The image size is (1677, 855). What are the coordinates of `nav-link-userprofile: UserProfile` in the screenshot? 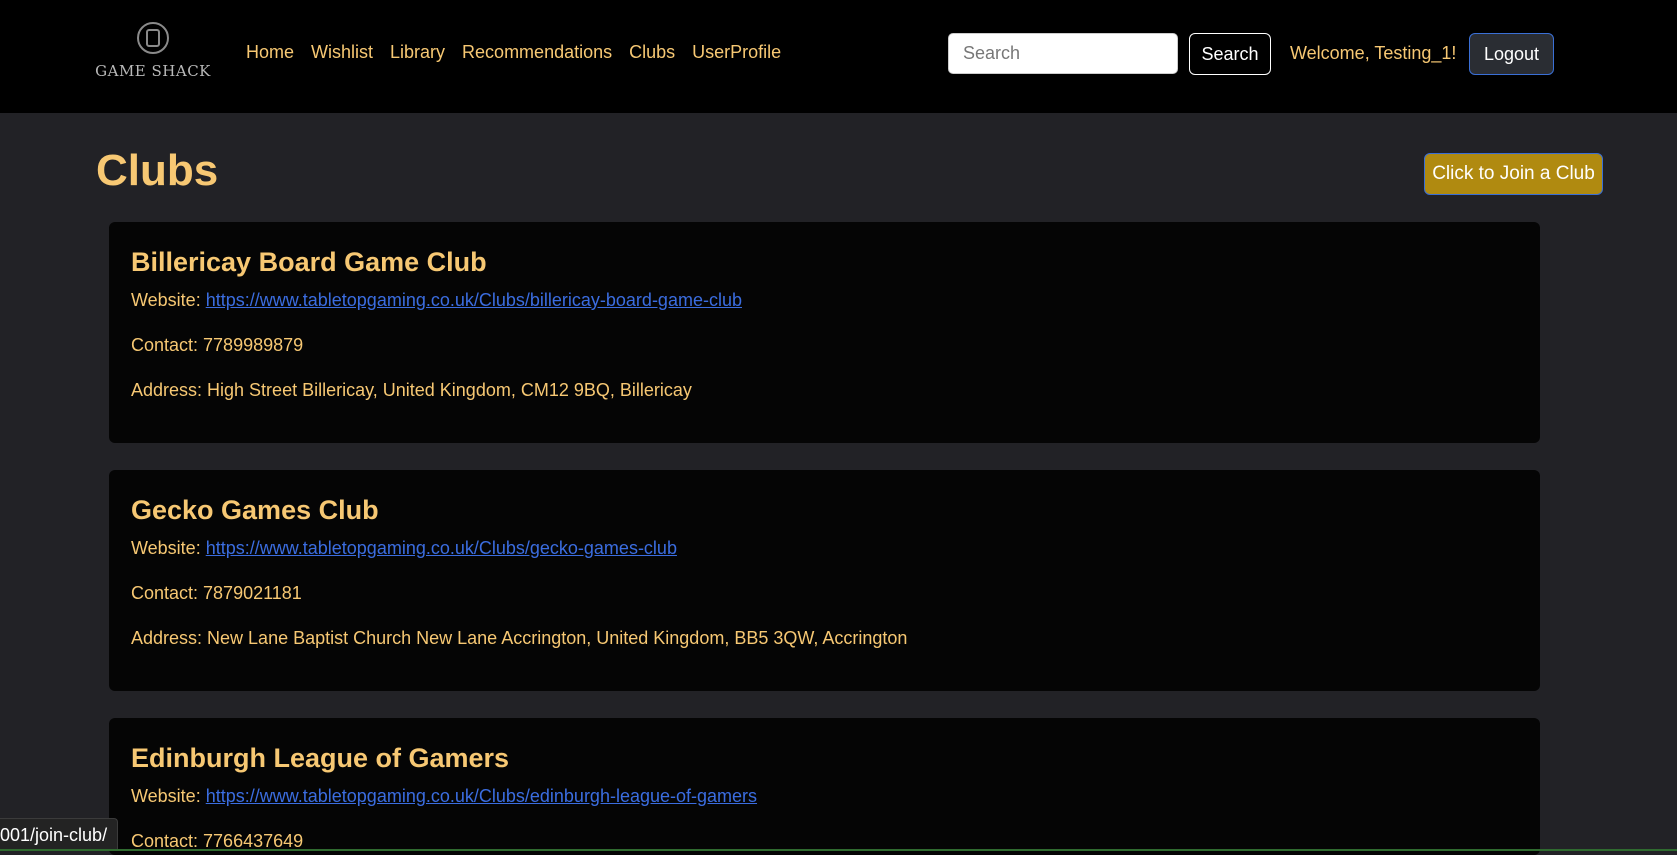 It's located at (736, 52).